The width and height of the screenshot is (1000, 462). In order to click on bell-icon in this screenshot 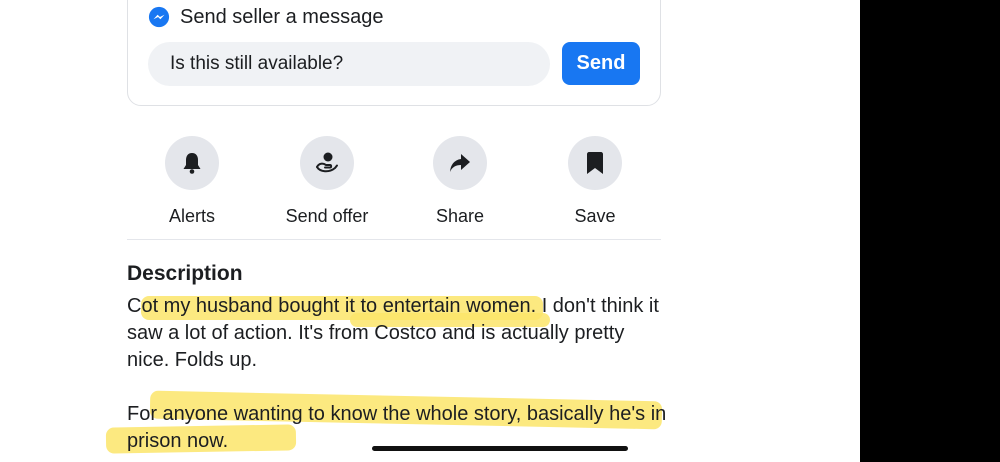, I will do `click(192, 163)`.